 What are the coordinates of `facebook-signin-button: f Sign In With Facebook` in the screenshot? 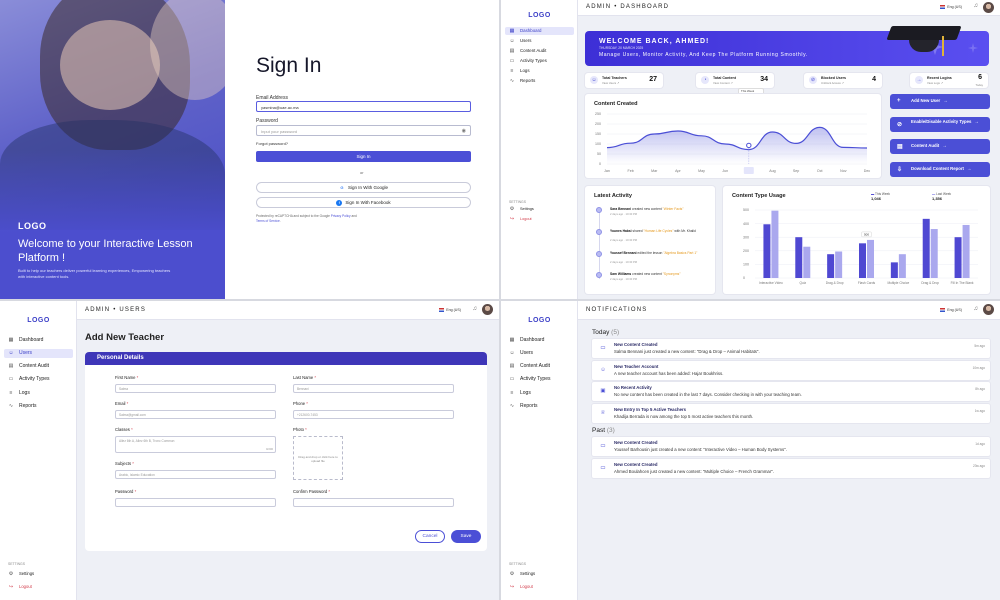 It's located at (363, 202).